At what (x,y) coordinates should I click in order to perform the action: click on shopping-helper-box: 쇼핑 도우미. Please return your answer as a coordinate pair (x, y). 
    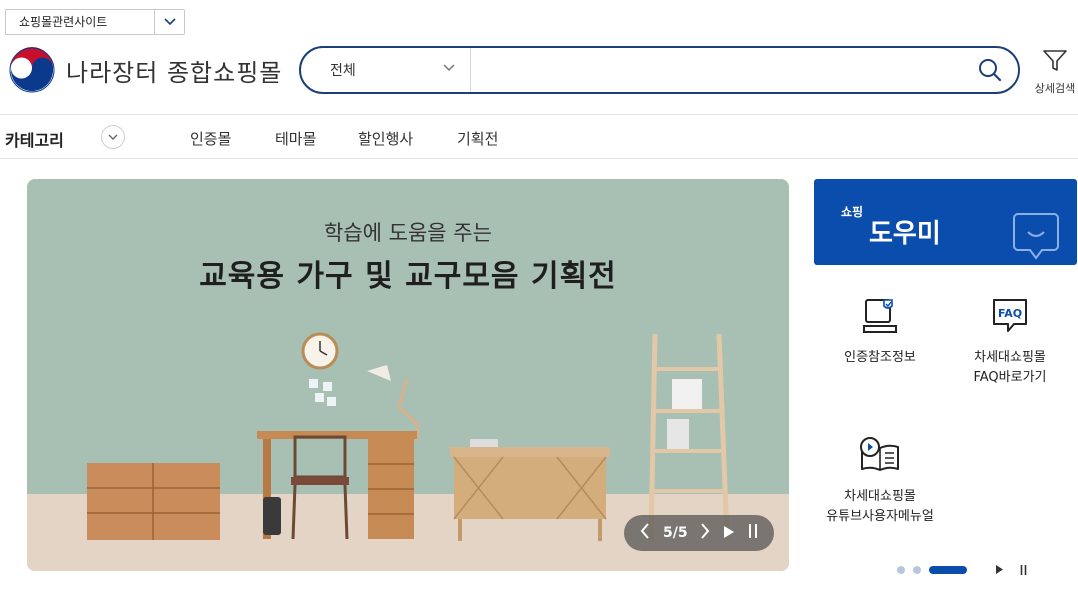
    Looking at the image, I should click on (945, 222).